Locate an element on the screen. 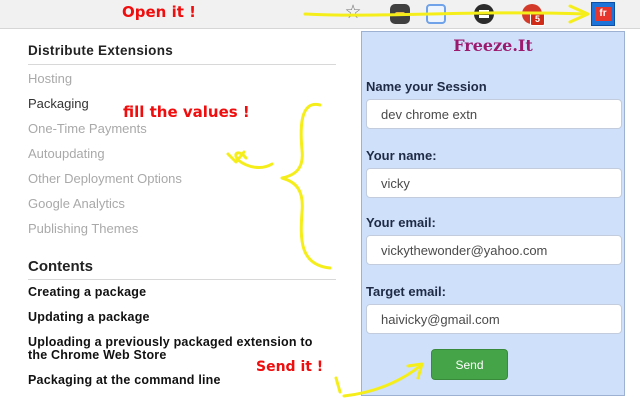  section-title: Distribute Extensions is located at coordinates (101, 50).